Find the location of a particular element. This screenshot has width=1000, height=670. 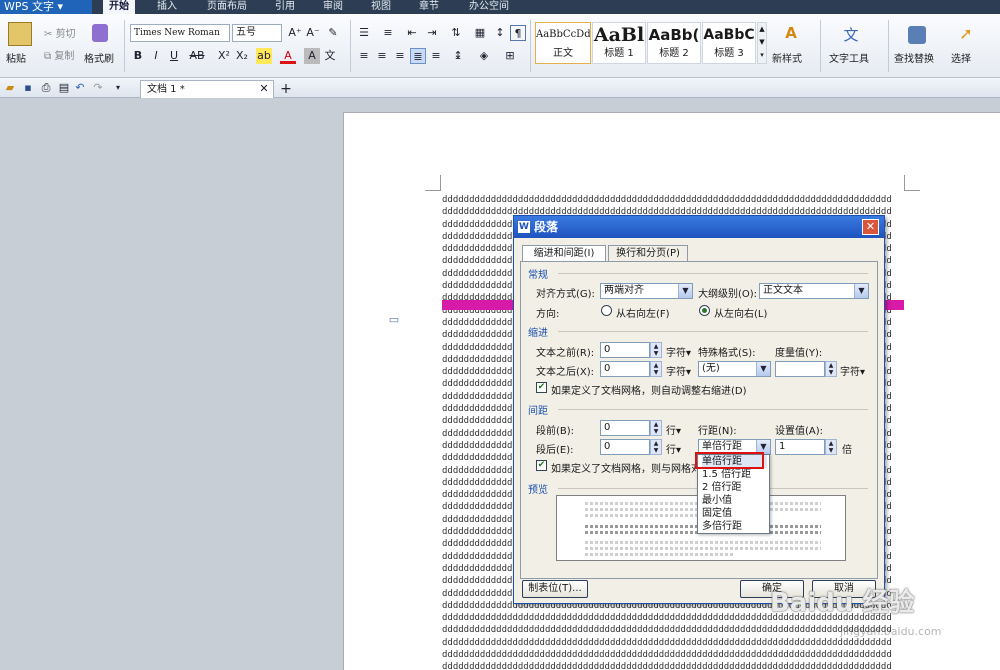

style-heading-3: AaBbC 标题 3 is located at coordinates (729, 43).